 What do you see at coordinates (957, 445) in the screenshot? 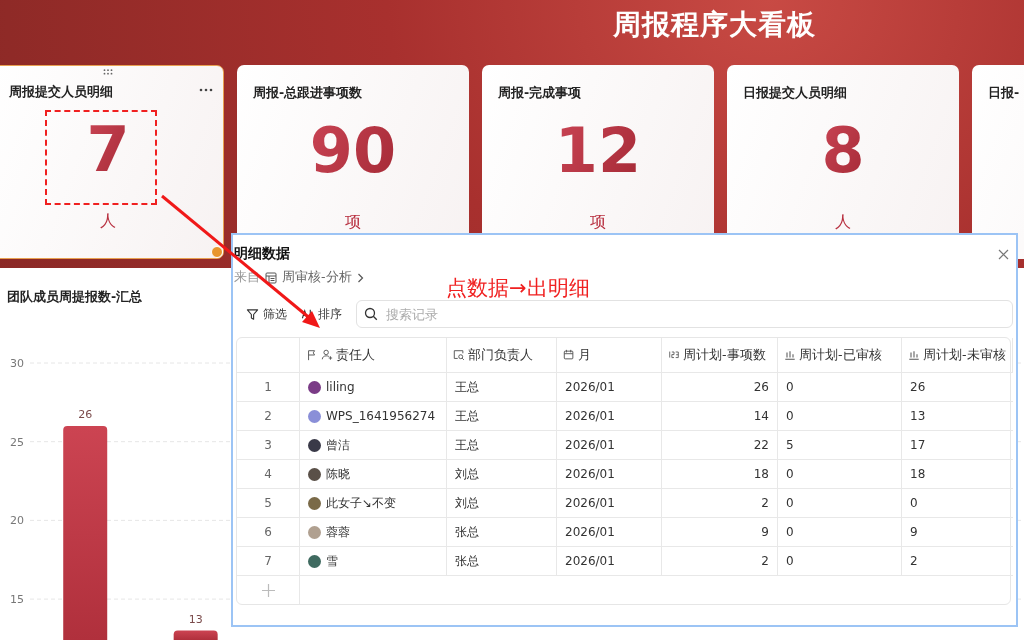
I see `table-cell: 17` at bounding box center [957, 445].